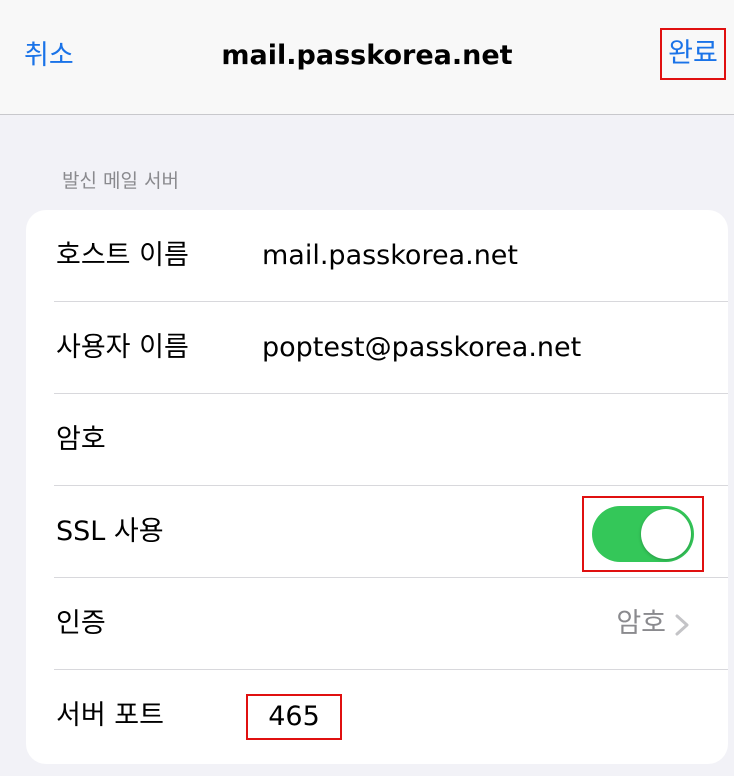 This screenshot has width=734, height=776. What do you see at coordinates (641, 623) in the screenshot?
I see `authentication-value: 암호` at bounding box center [641, 623].